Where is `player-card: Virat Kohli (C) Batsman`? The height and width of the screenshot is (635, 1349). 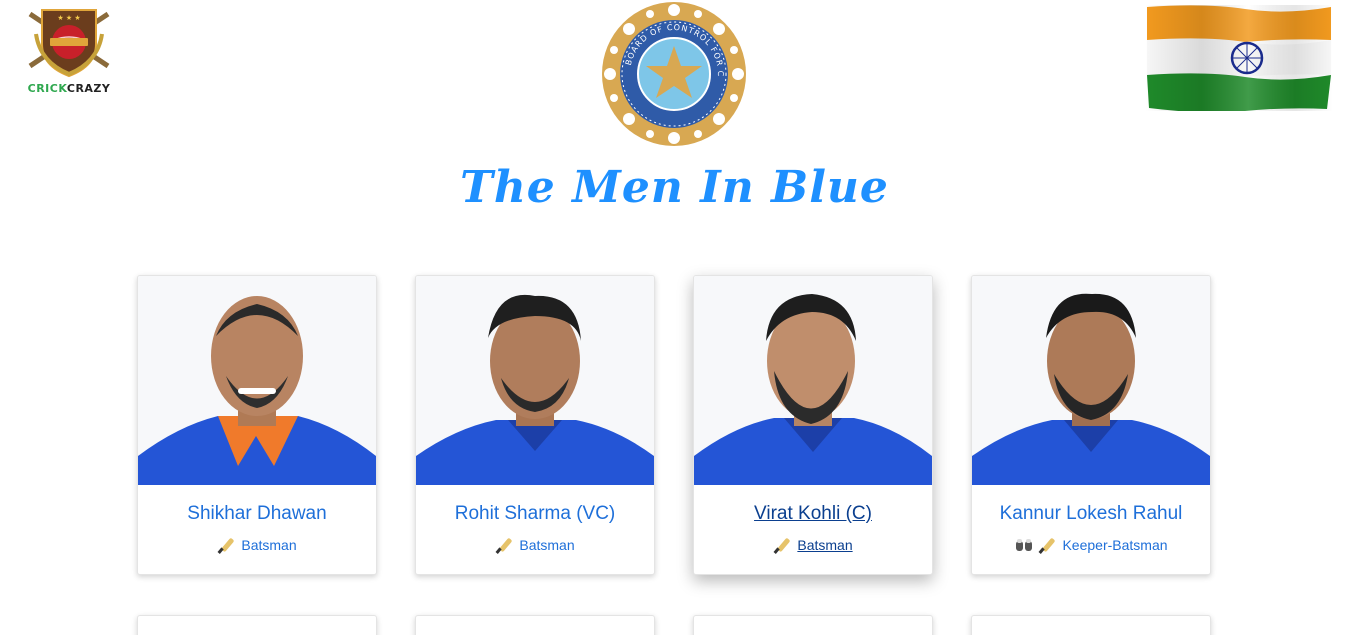
player-card: Virat Kohli (C) Batsman is located at coordinates (813, 425).